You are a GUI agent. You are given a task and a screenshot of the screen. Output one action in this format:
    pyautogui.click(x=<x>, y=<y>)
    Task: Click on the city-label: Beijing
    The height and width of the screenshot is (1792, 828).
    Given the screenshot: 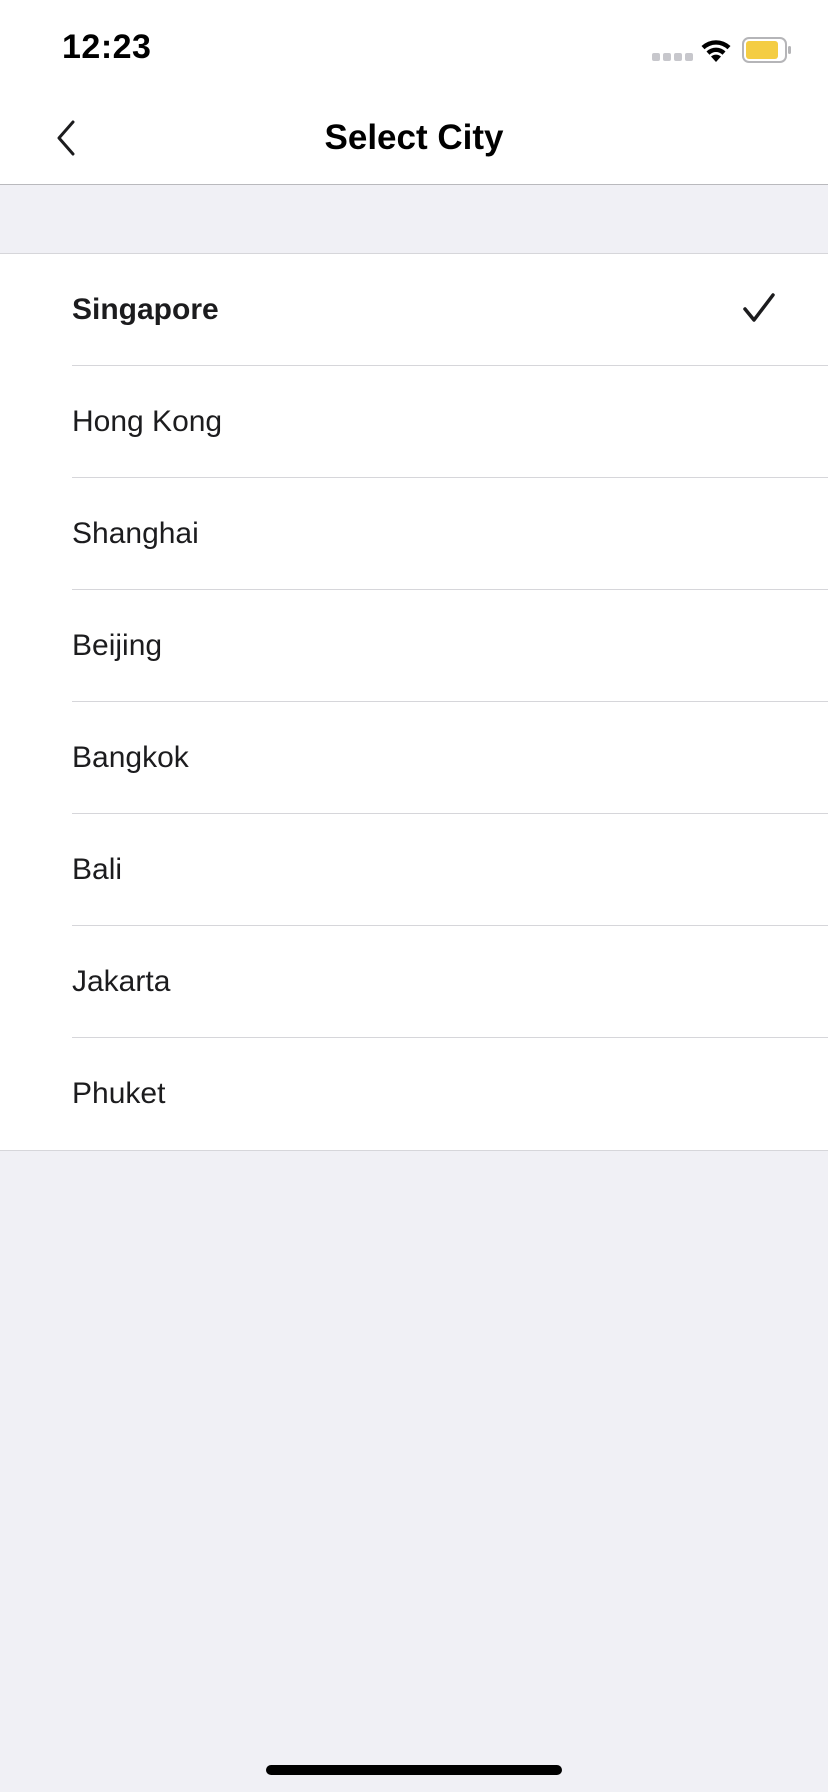 What is the action you would take?
    pyautogui.click(x=117, y=645)
    